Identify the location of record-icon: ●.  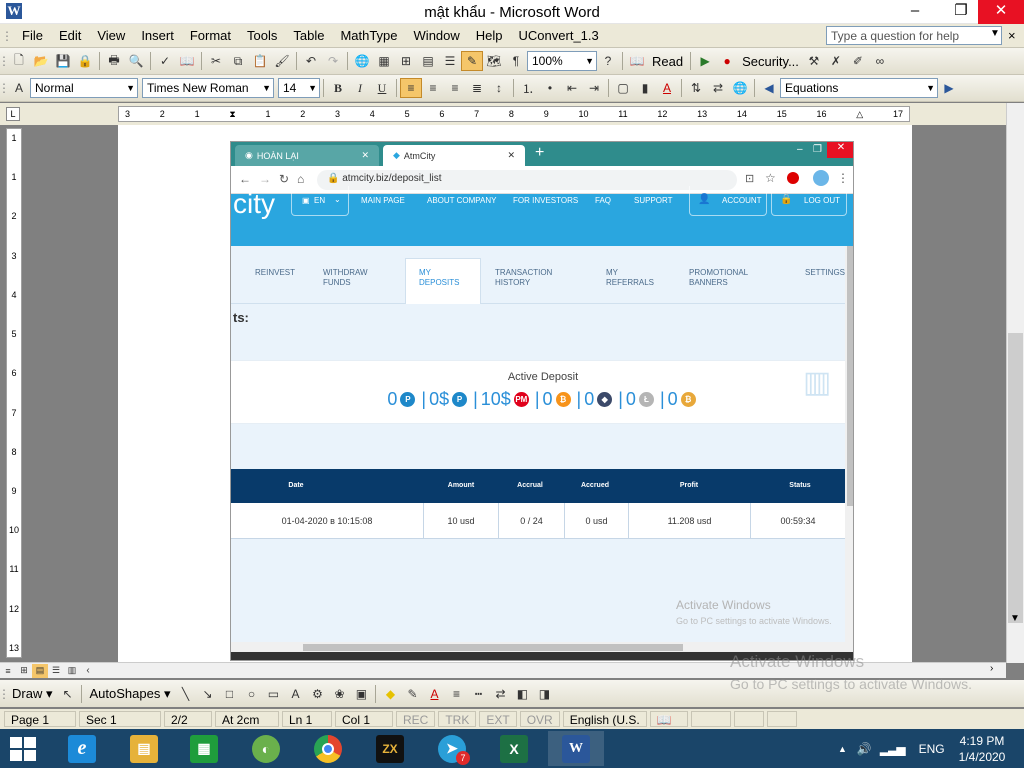
(727, 61).